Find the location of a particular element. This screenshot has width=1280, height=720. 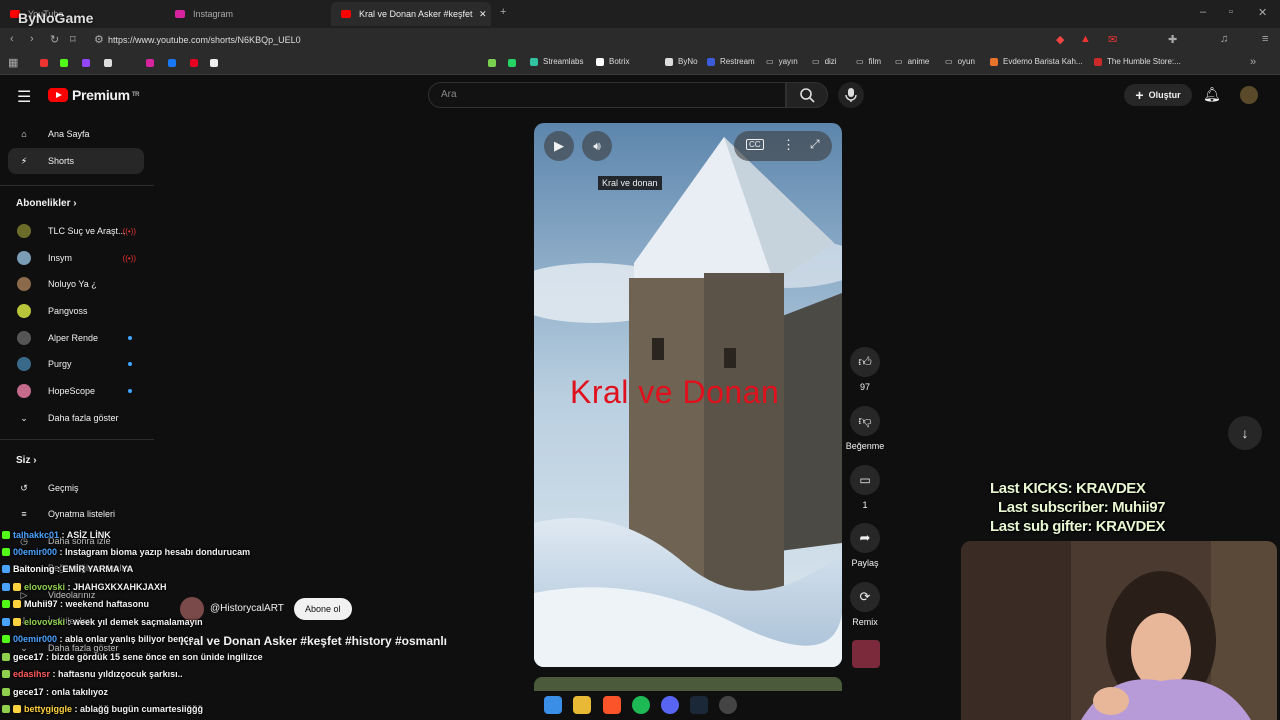

next-video-button: ↓ is located at coordinates (1245, 433).